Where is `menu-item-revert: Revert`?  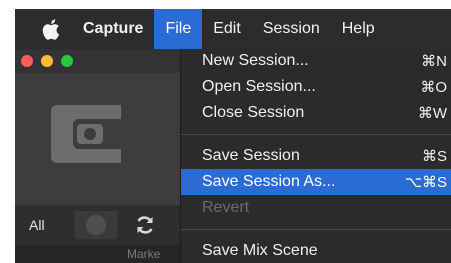
menu-item-revert: Revert is located at coordinates (316, 208).